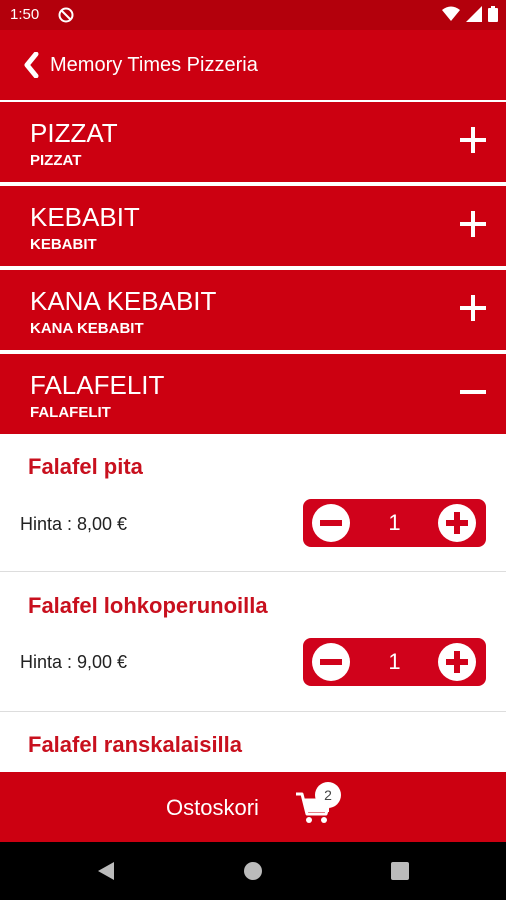 The width and height of the screenshot is (506, 900). Describe the element at coordinates (85, 466) in the screenshot. I see `item-name: Falafel pita` at that location.